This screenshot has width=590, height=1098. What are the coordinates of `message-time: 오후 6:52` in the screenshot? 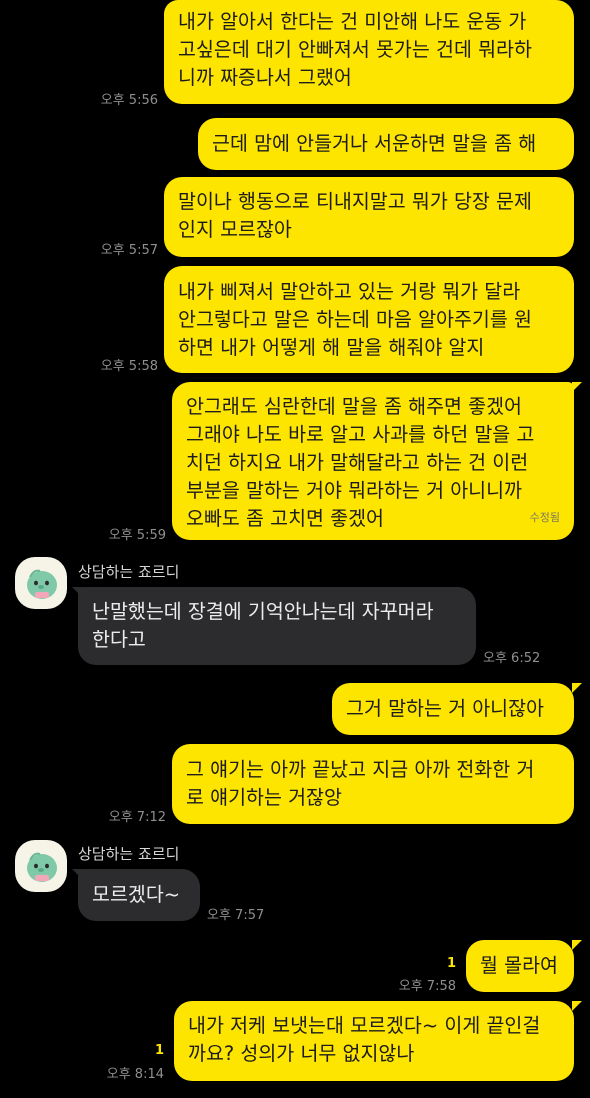 It's located at (512, 658).